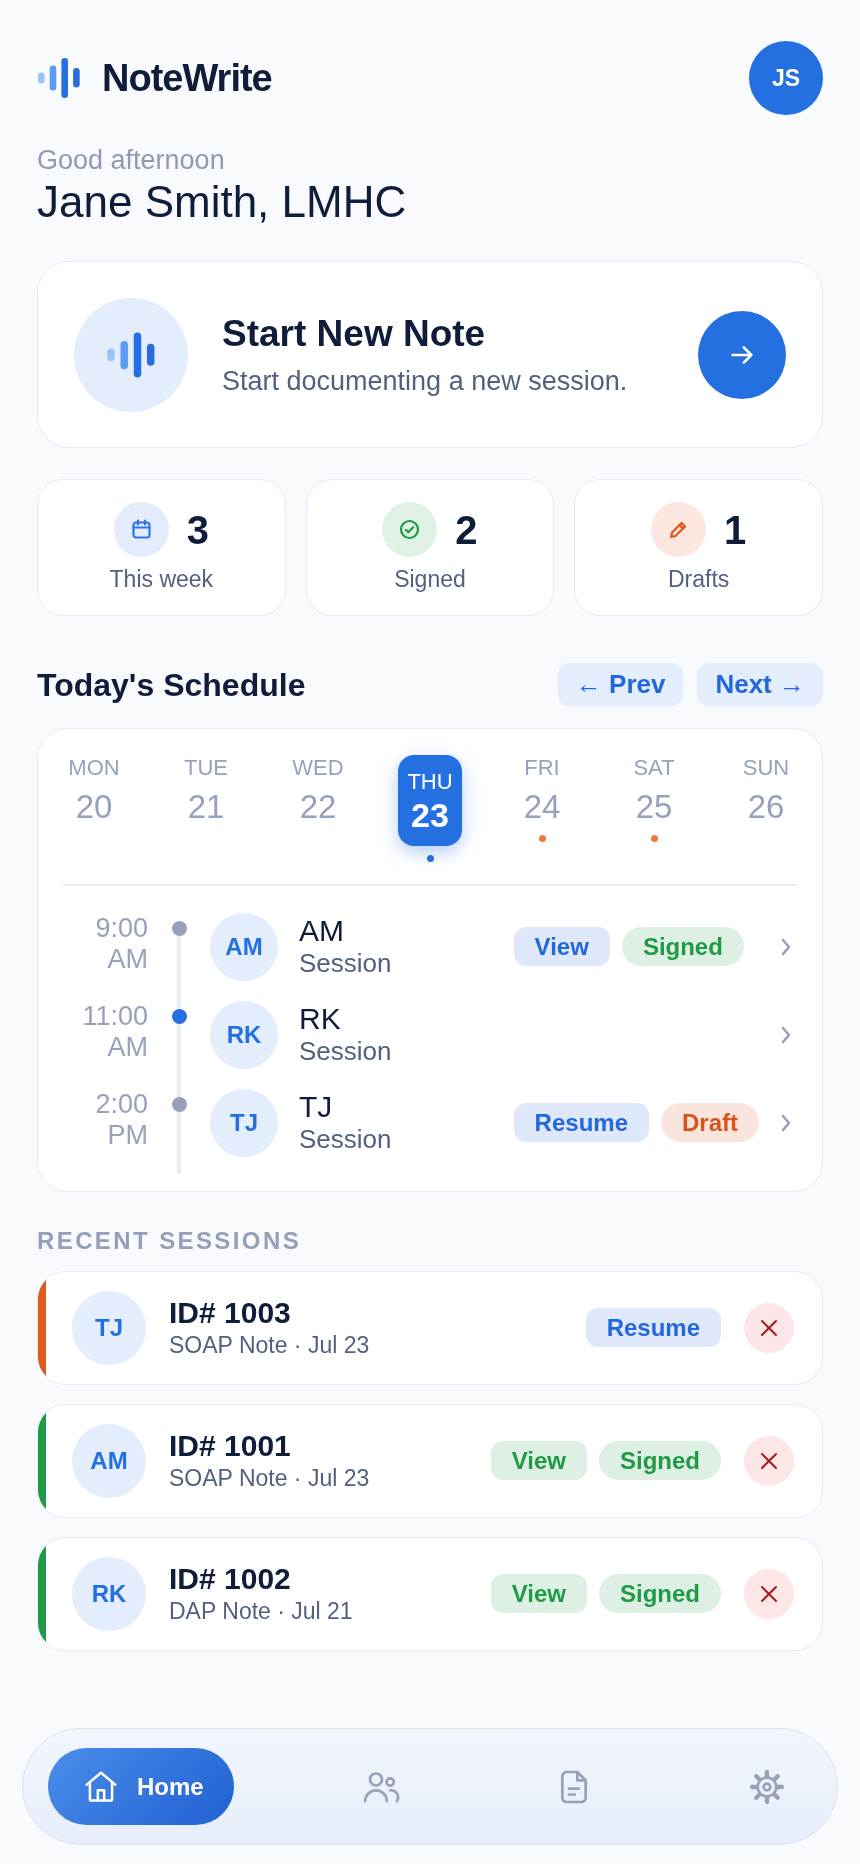  I want to click on appointment-time: 11:00 AM, so click(114, 1031).